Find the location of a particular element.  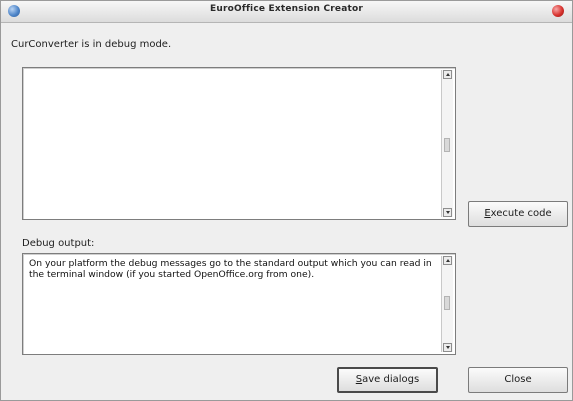

execute-label: xecute code is located at coordinates (521, 213).